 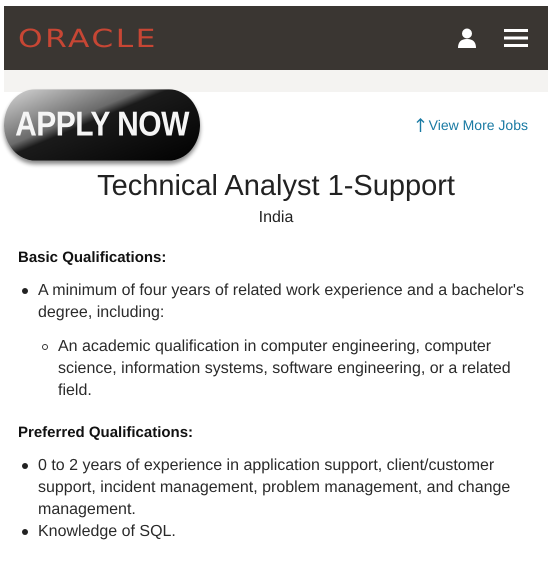 What do you see at coordinates (107, 532) in the screenshot?
I see `list-item: Knowledge of SQL.` at bounding box center [107, 532].